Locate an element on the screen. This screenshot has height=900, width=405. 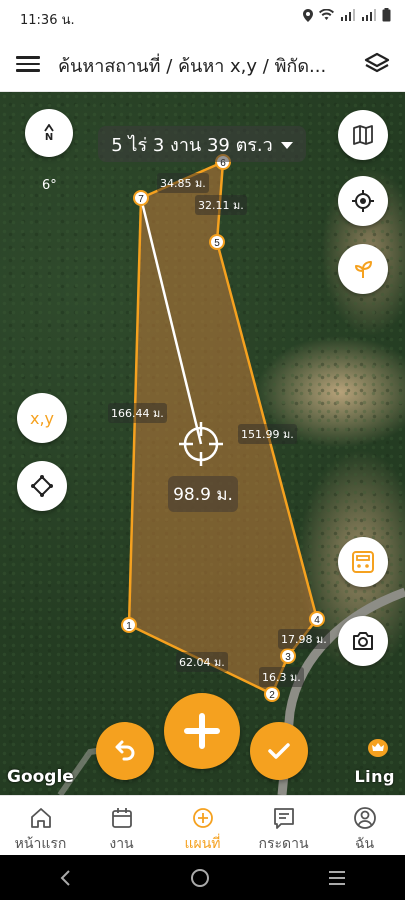
undo-button is located at coordinates (125, 751).